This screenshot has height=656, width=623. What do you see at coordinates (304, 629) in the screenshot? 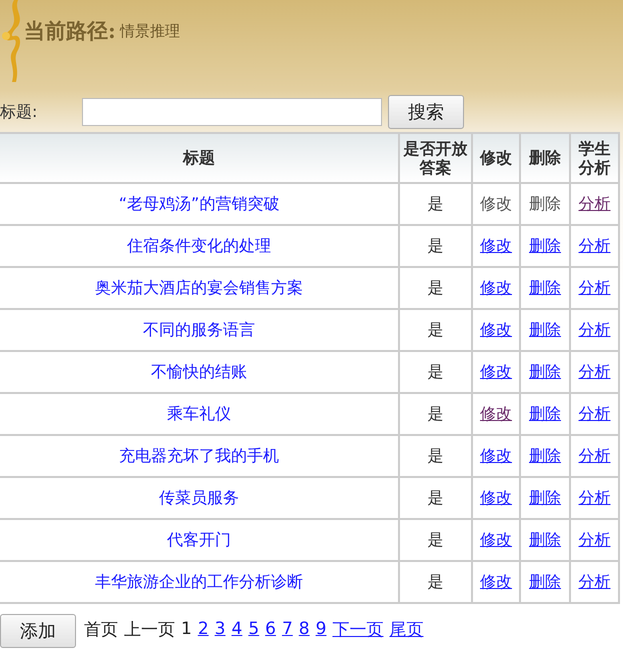
I see `page-link: 8` at bounding box center [304, 629].